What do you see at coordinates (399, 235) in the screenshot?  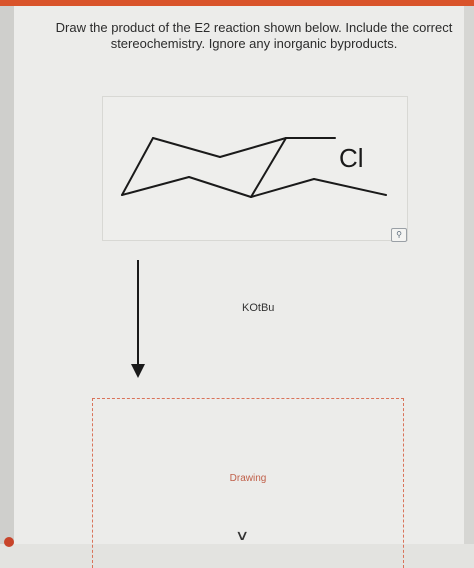 I see `magnifier-icon: ⚲` at bounding box center [399, 235].